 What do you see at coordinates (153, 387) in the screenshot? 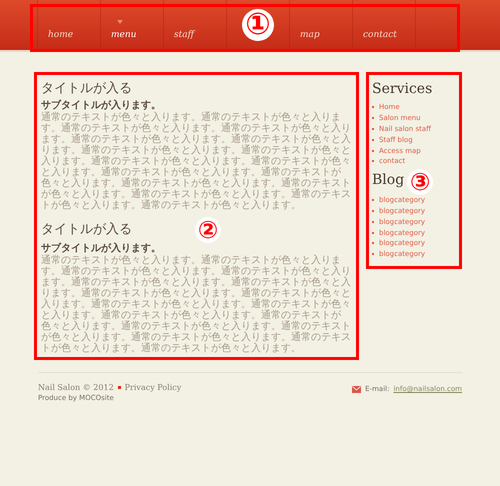
I see `privacy-link: Privacy Policy` at bounding box center [153, 387].